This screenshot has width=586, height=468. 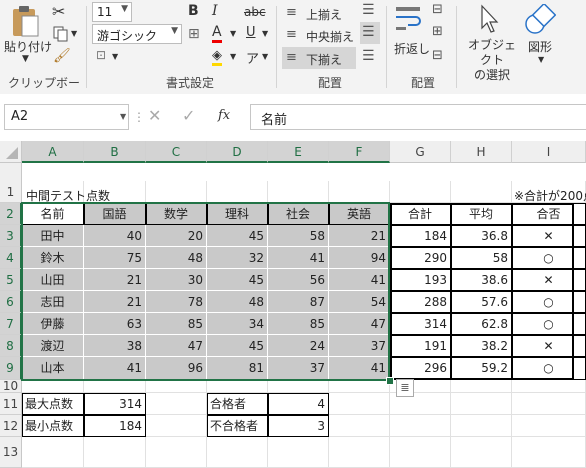 What do you see at coordinates (291, 57) in the screenshot?
I see `align-bottom-icon: ≡` at bounding box center [291, 57].